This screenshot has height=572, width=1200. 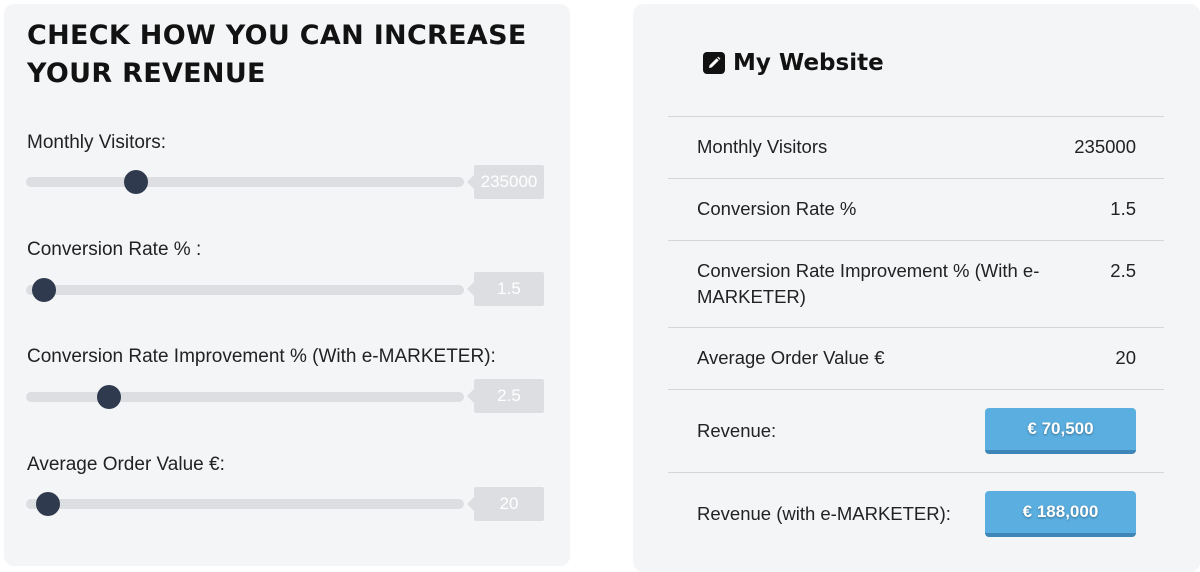 What do you see at coordinates (135, 182) in the screenshot?
I see `monthly-visitors-slider-thumb` at bounding box center [135, 182].